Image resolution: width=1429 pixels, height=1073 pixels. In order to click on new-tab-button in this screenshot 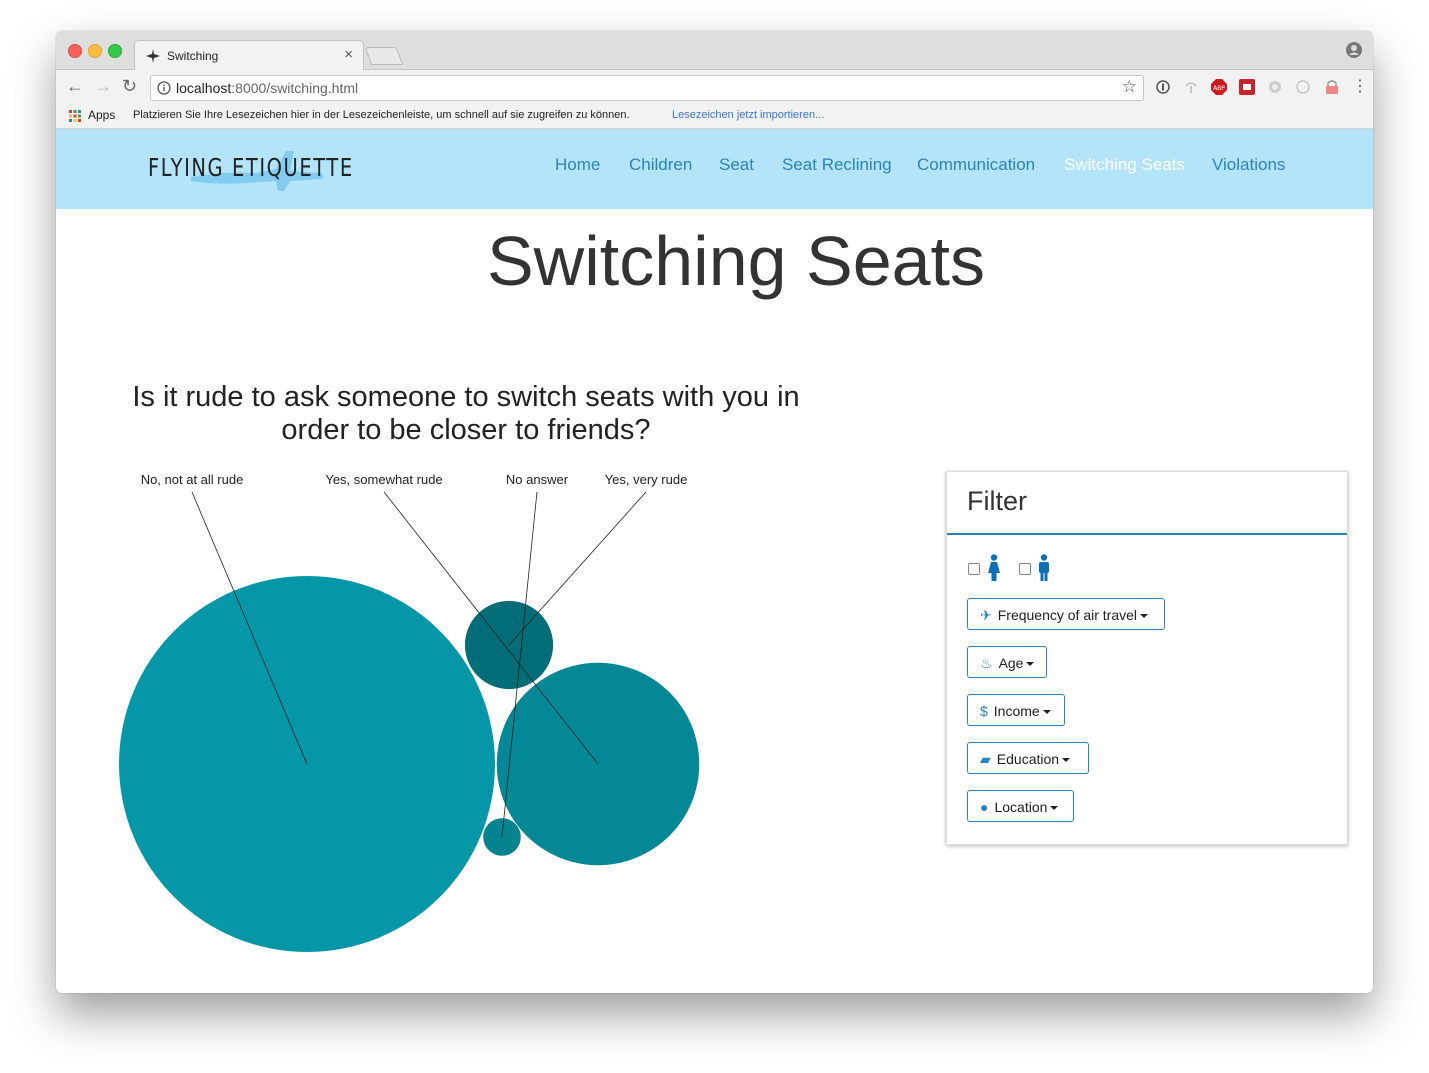, I will do `click(384, 56)`.